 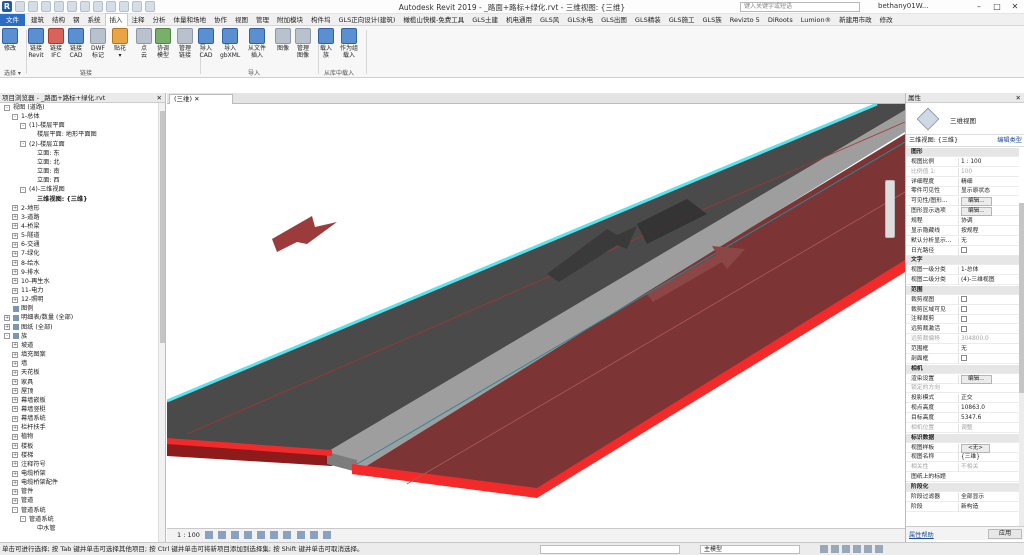 What do you see at coordinates (780, 20) in the screenshot?
I see `ribbon-tab: DiRoots` at bounding box center [780, 20].